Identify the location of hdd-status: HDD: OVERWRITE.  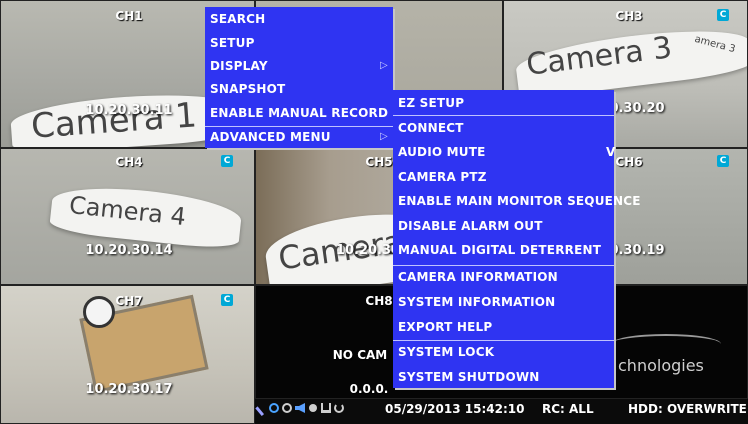
(687, 409).